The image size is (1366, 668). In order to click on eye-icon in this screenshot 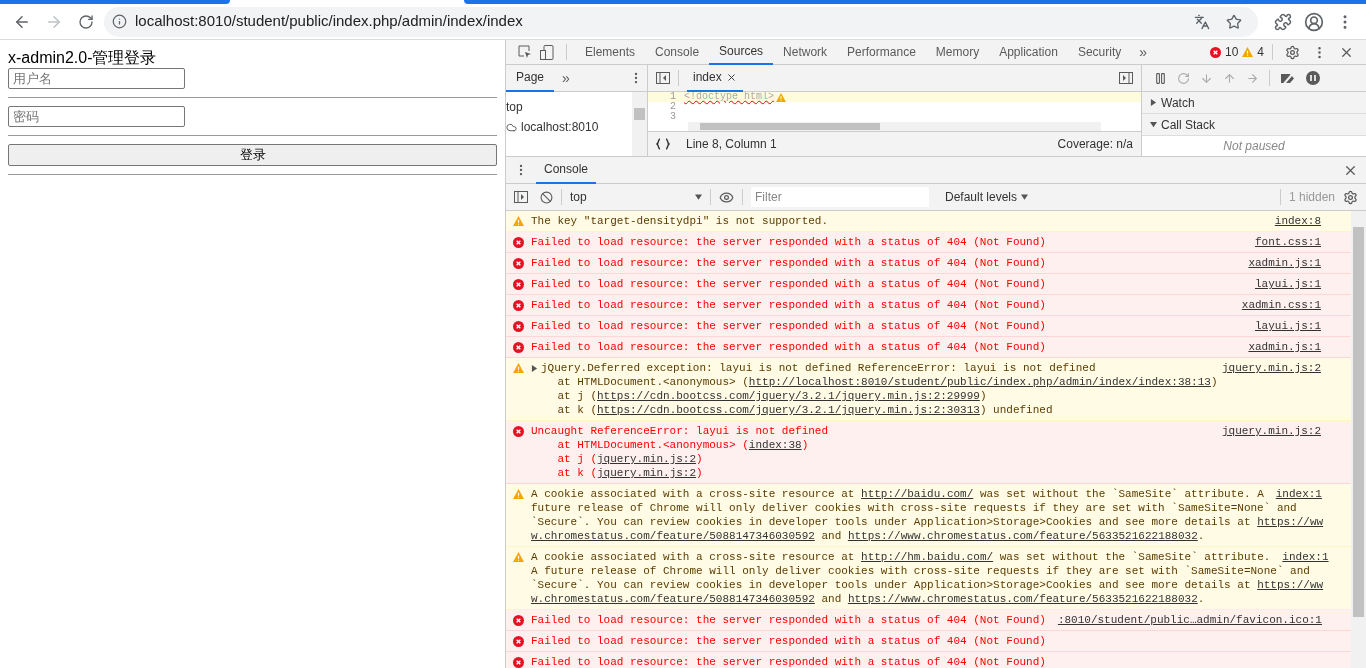, I will do `click(726, 197)`.